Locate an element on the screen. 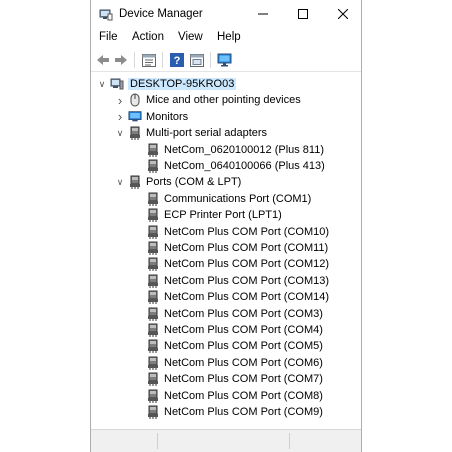  tree-device: NetCom Plus COM Port (COM10) is located at coordinates (231, 232).